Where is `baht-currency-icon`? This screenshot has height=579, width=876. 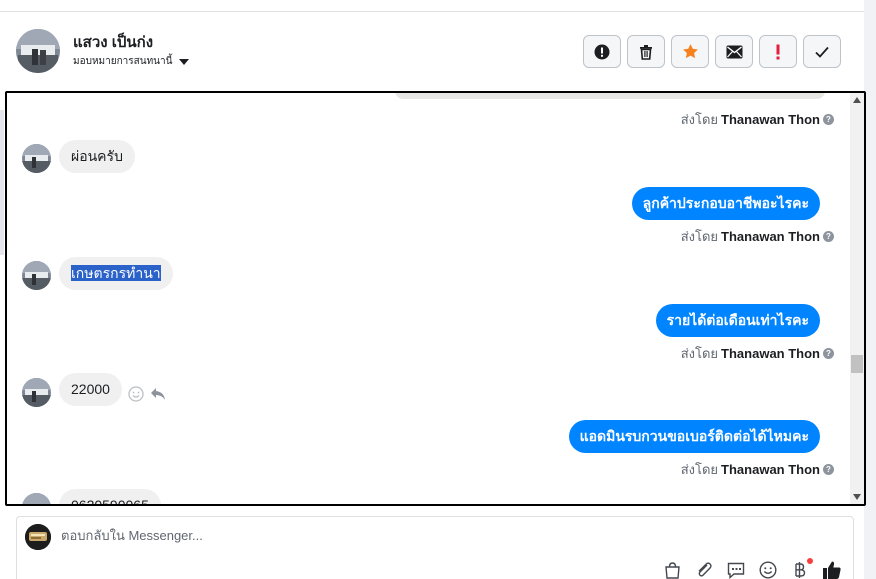
baht-currency-icon is located at coordinates (800, 570).